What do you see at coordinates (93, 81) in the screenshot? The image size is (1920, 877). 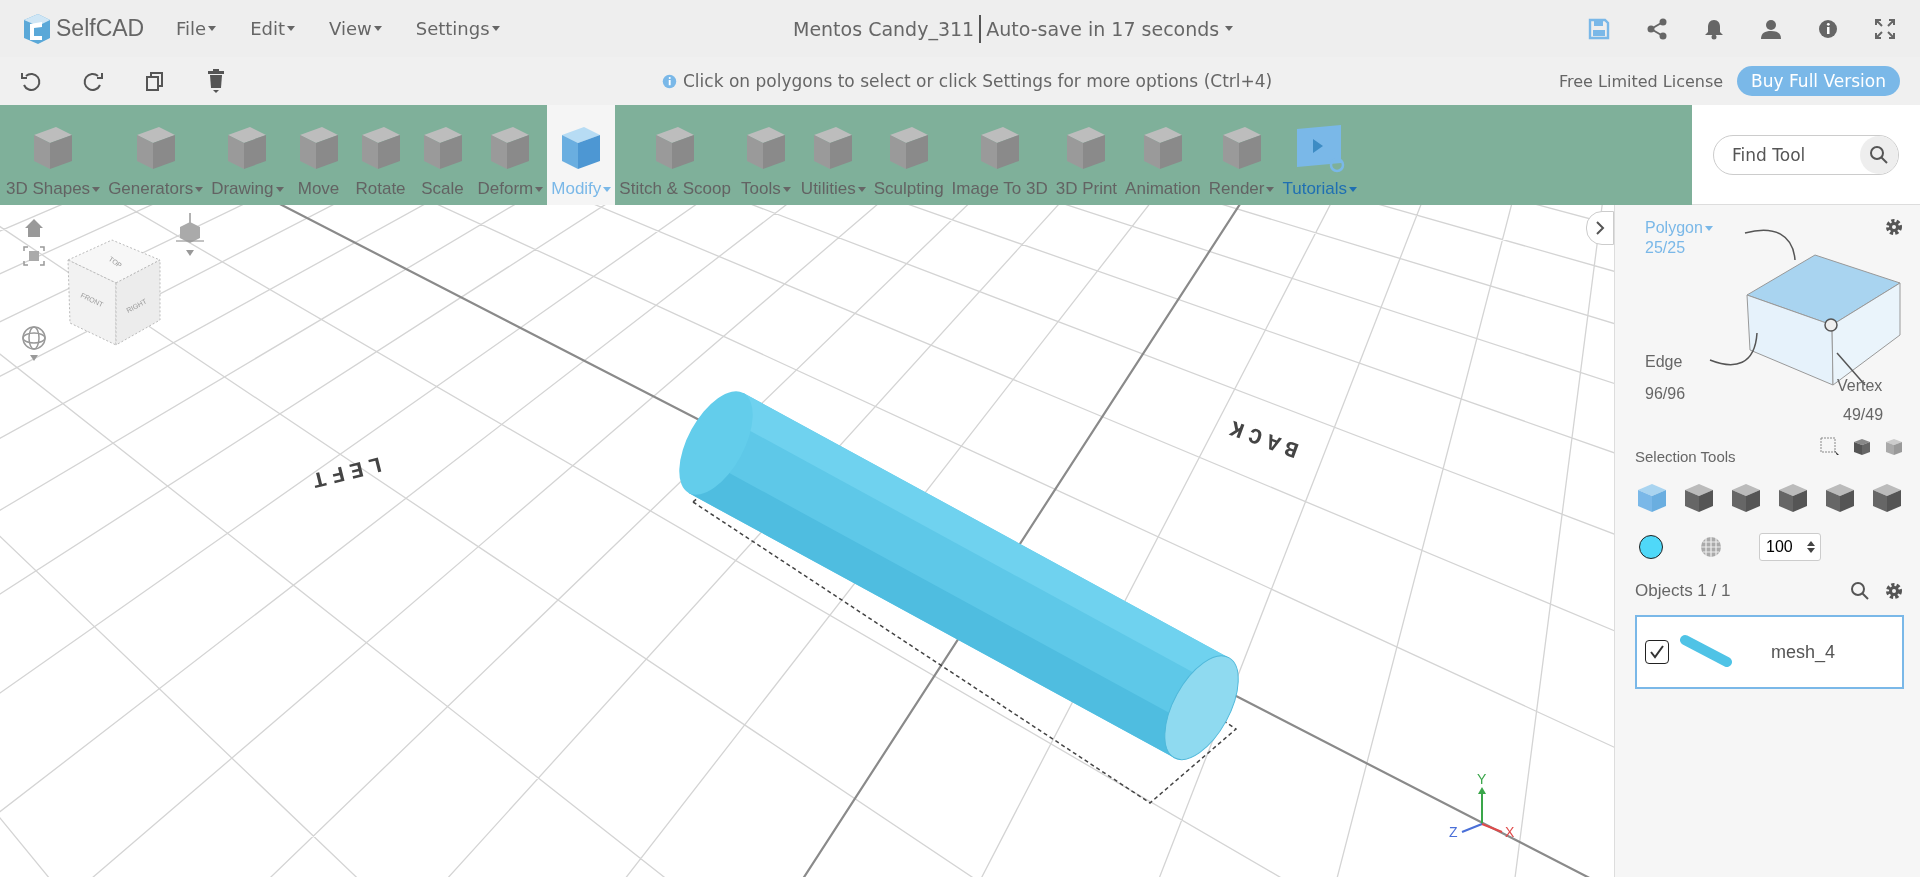 I see `redo-icon` at bounding box center [93, 81].